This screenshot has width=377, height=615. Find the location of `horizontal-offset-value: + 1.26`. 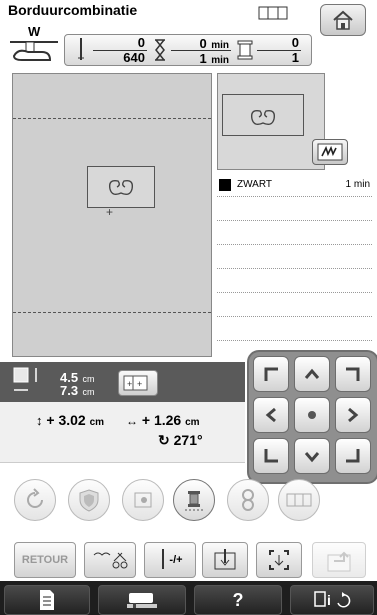

horizontal-offset-value: + 1.26 is located at coordinates (161, 420).